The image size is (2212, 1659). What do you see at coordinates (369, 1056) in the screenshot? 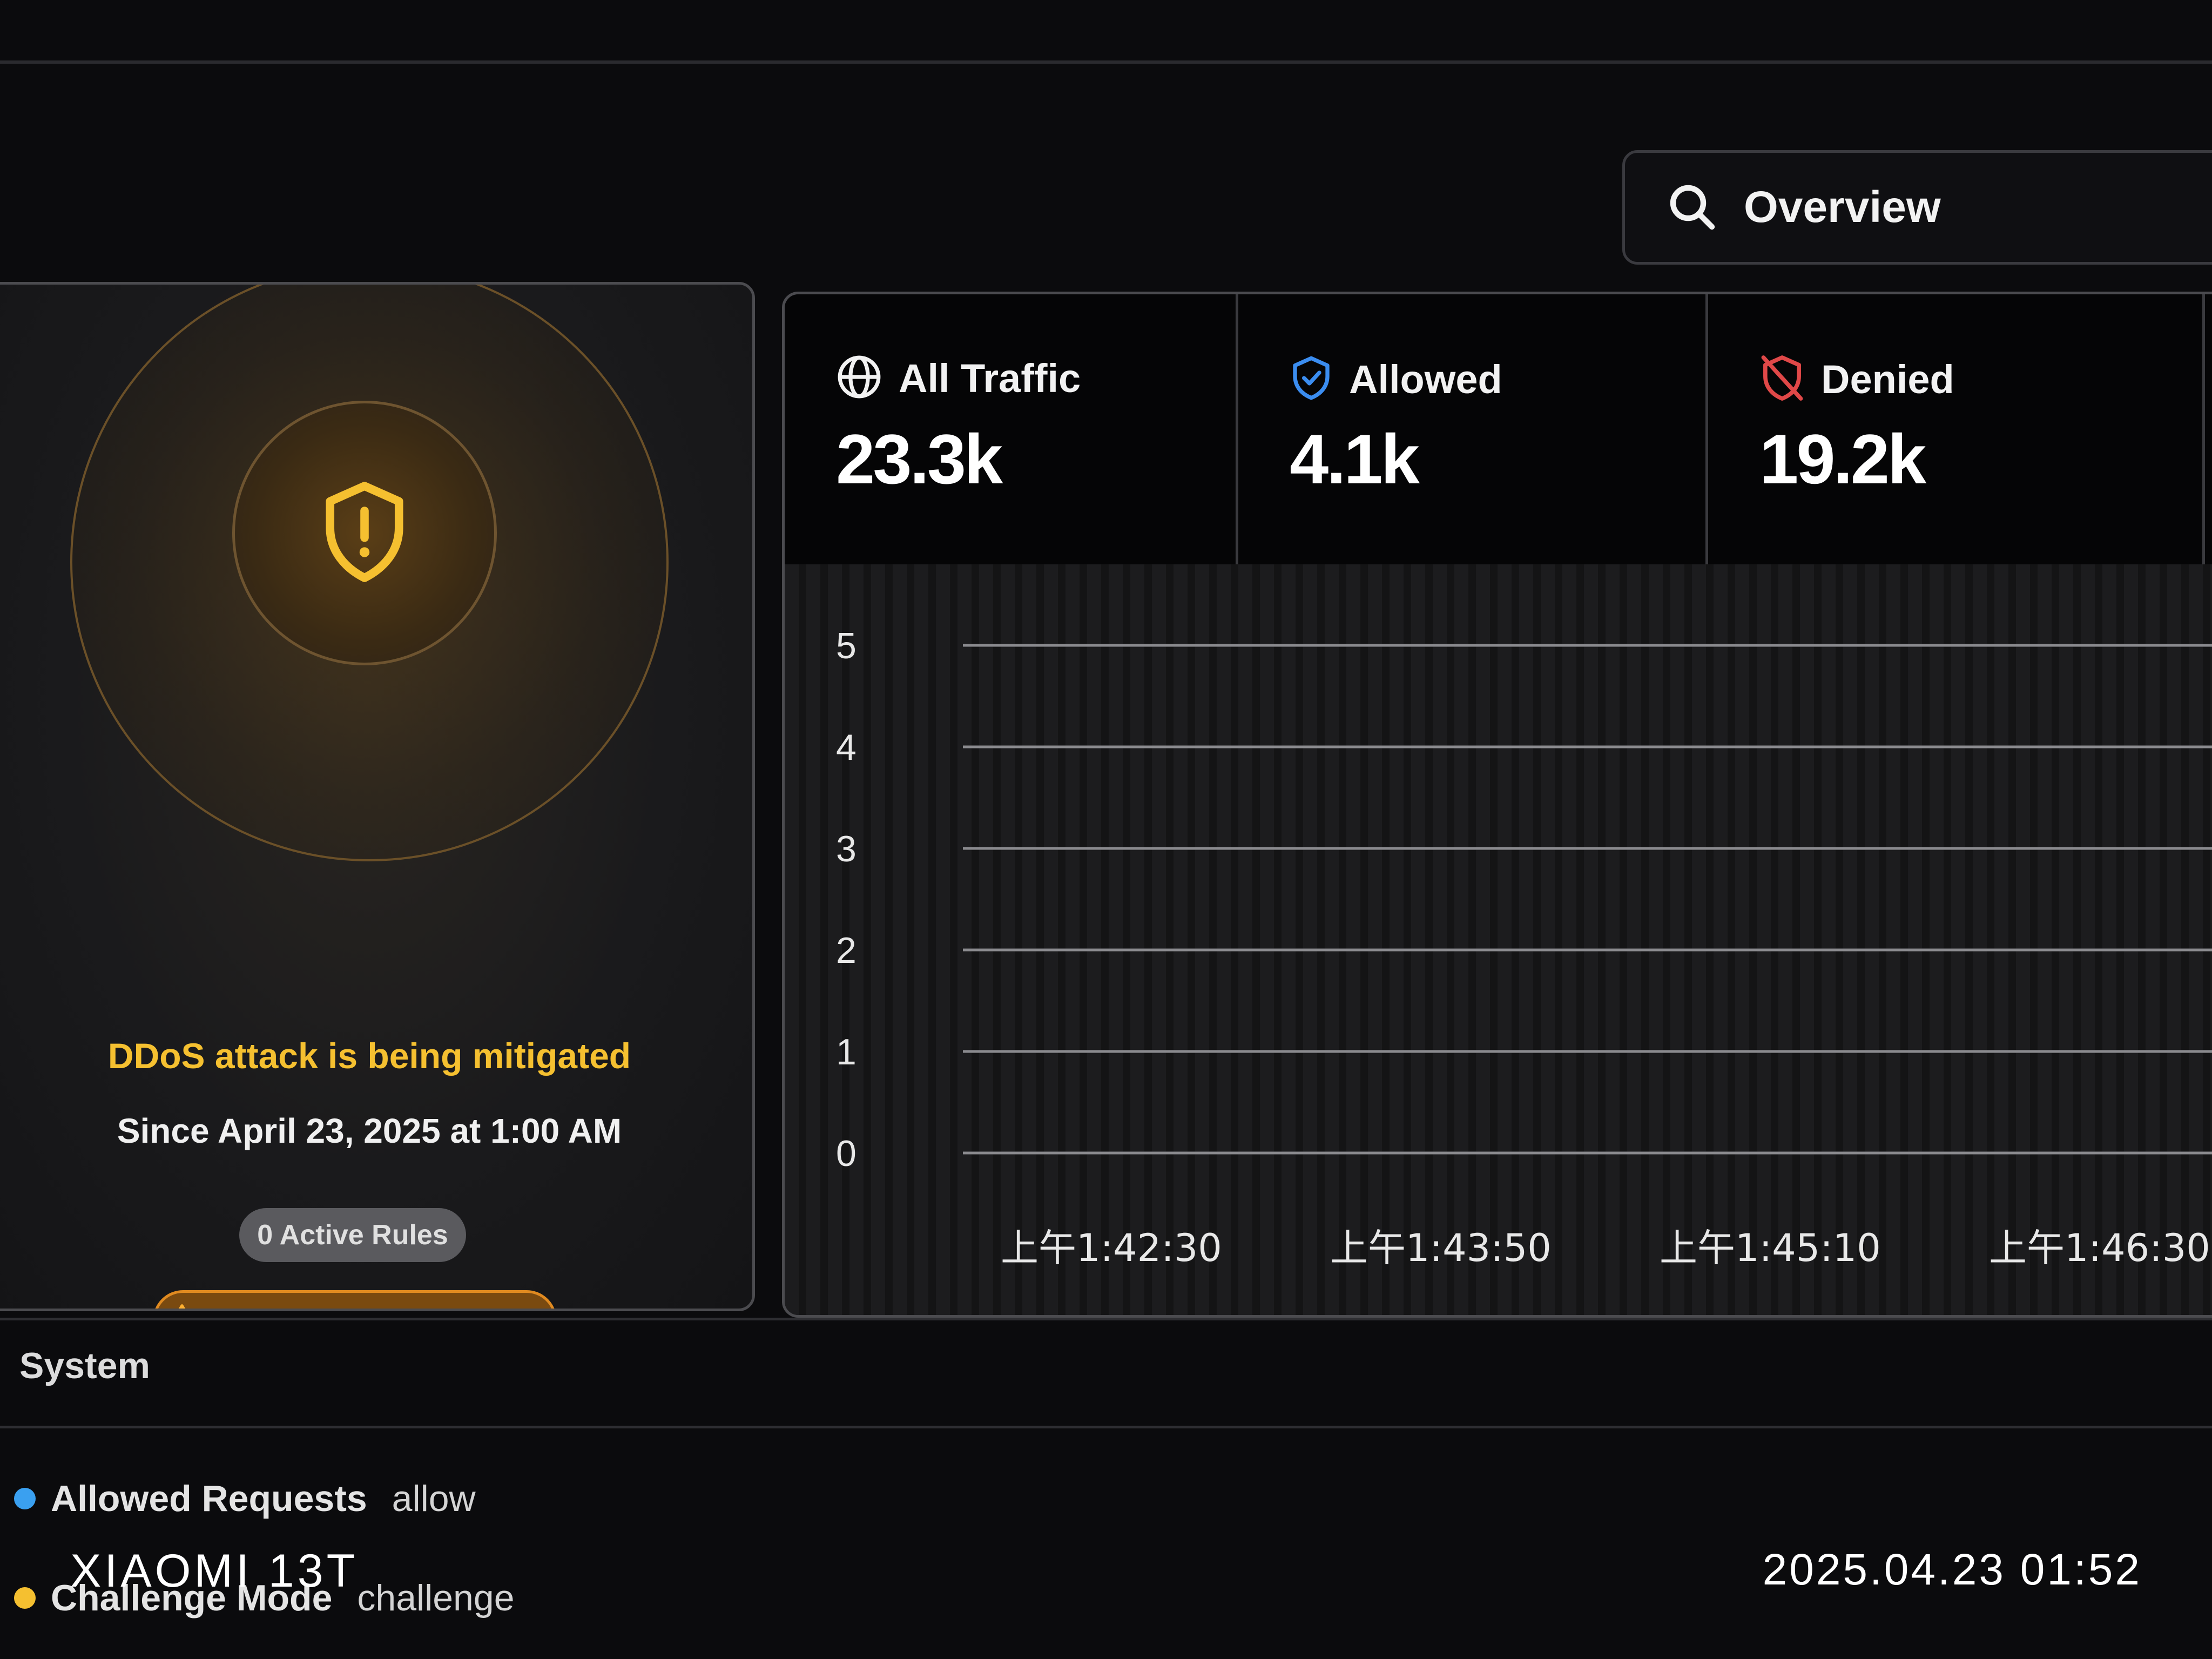
I see `alert-title: DDoS attack is being mitigated` at bounding box center [369, 1056].